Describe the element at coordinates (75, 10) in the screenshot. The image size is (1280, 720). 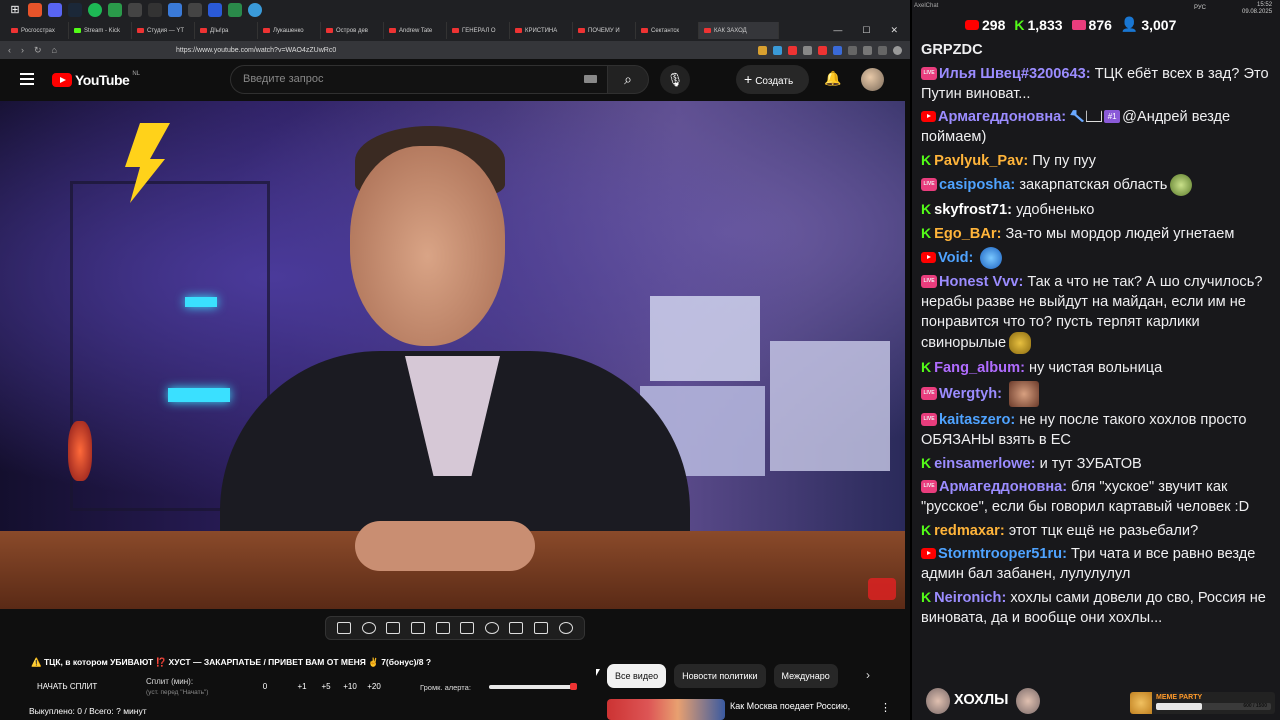
I see `steam-icon` at that location.